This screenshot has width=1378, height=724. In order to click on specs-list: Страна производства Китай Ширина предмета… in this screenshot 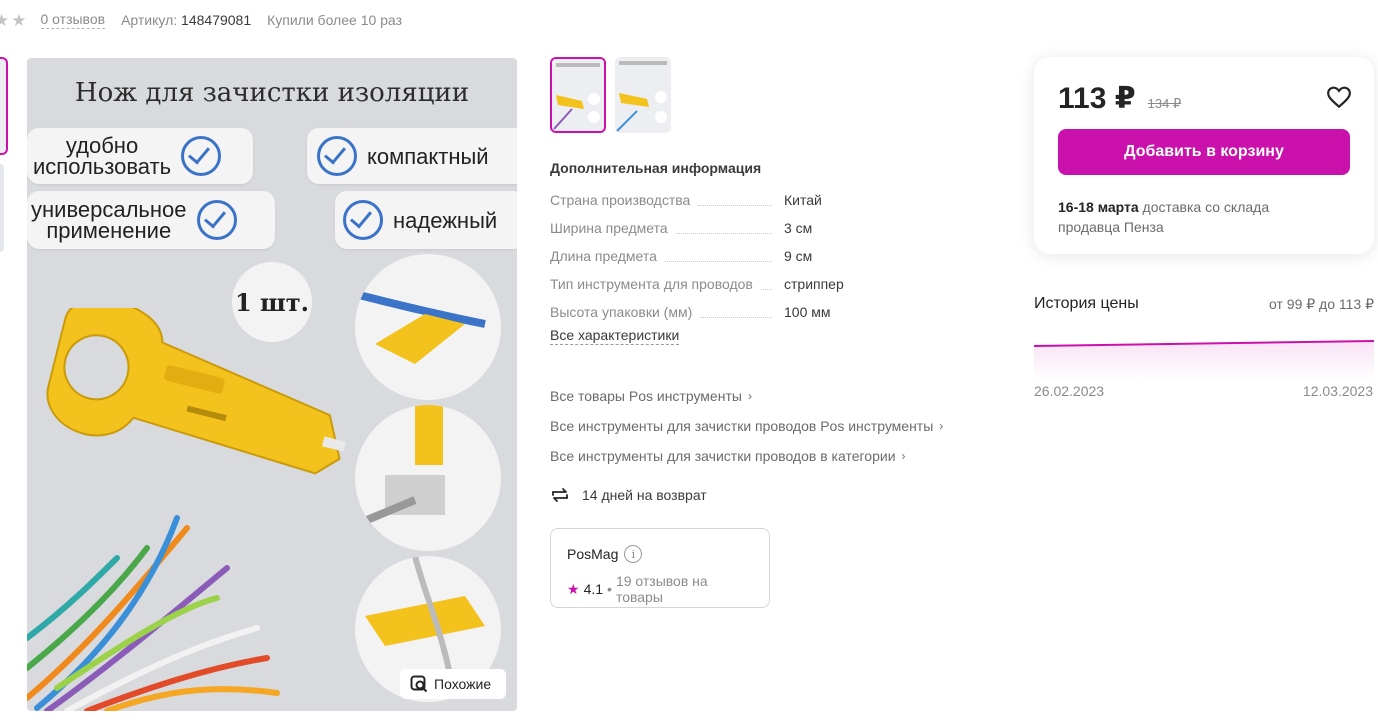, I will do `click(760, 256)`.